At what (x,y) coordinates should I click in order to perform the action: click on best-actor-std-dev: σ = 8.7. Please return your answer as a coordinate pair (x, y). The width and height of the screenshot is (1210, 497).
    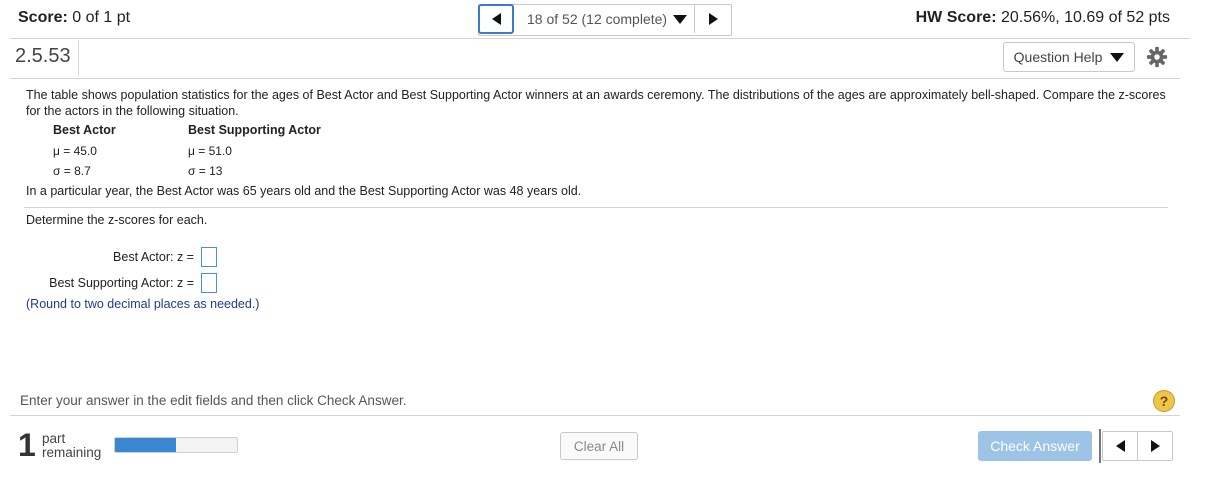
    Looking at the image, I should click on (72, 171).